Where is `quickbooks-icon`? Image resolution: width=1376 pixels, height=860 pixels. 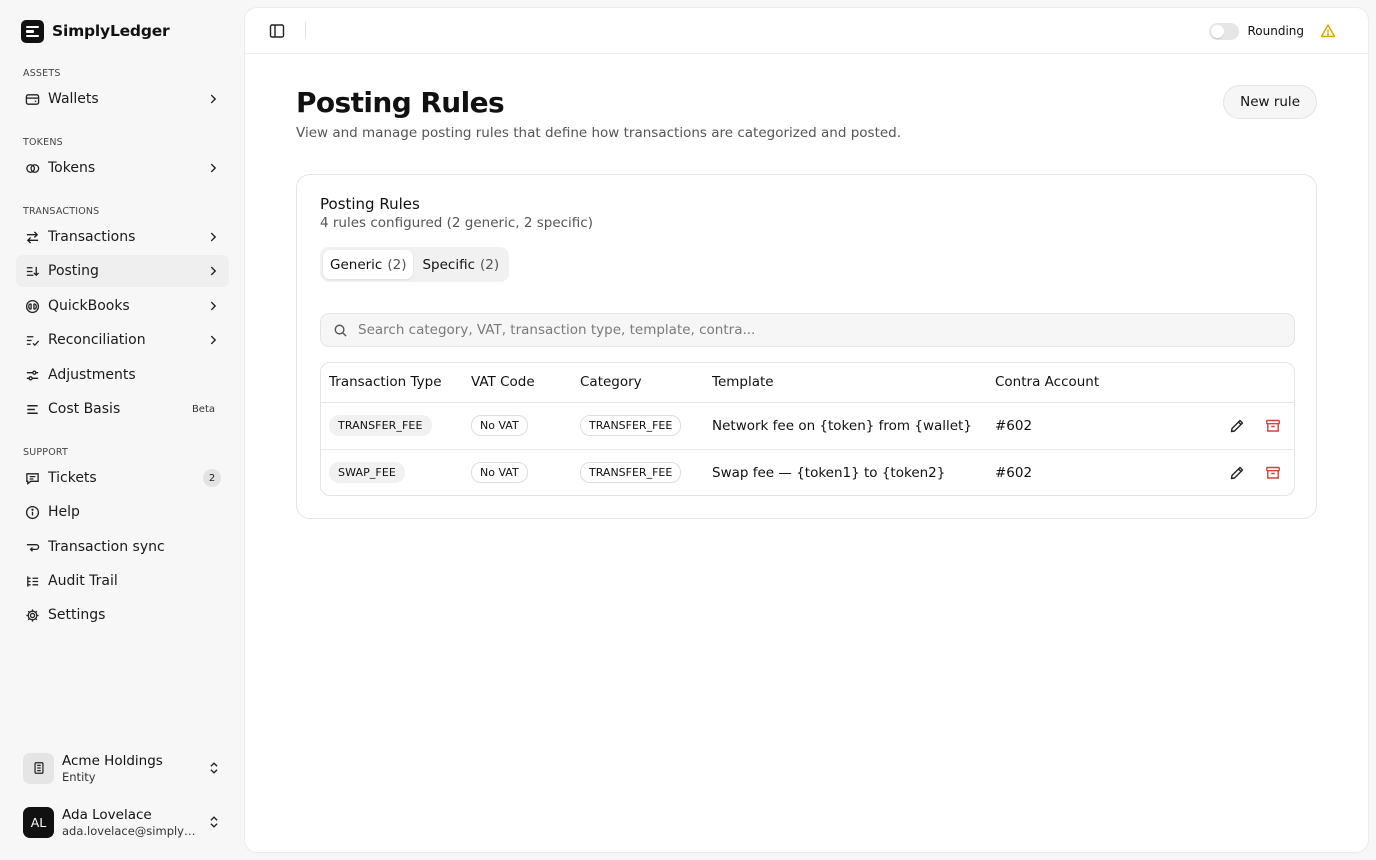
quickbooks-icon is located at coordinates (32, 306).